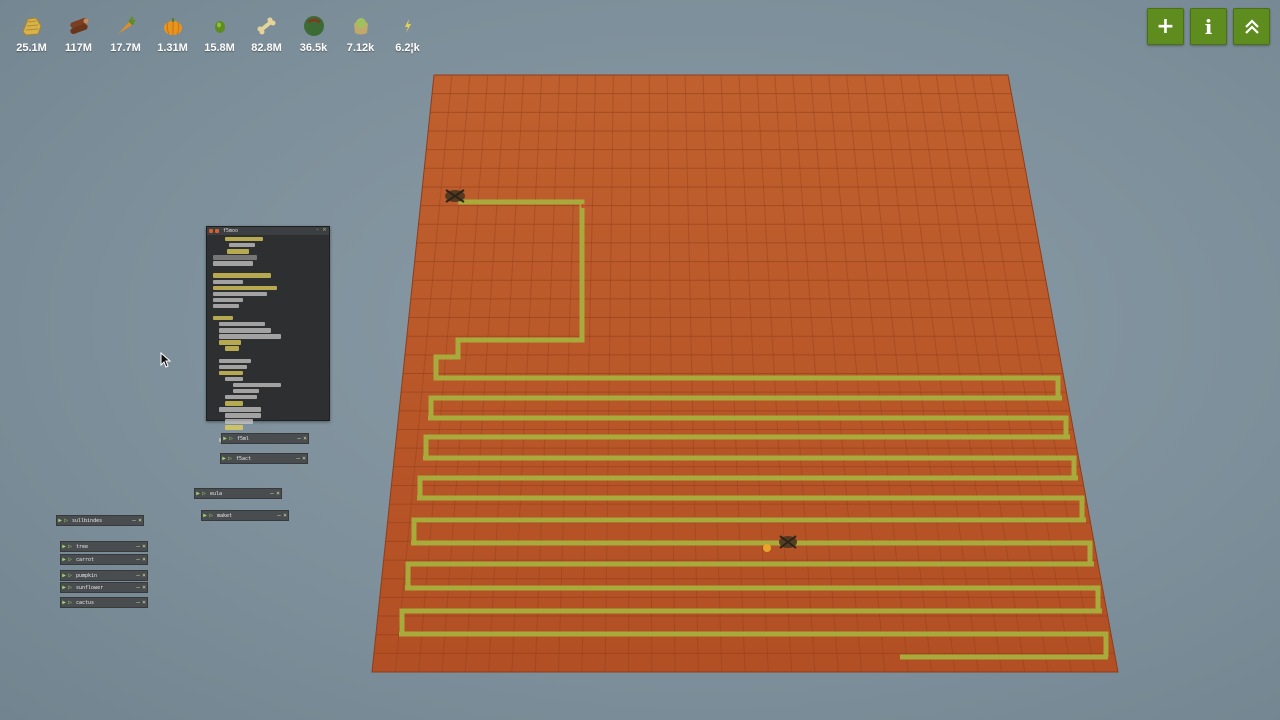  What do you see at coordinates (126, 26) in the screenshot?
I see `carrot-icon` at bounding box center [126, 26].